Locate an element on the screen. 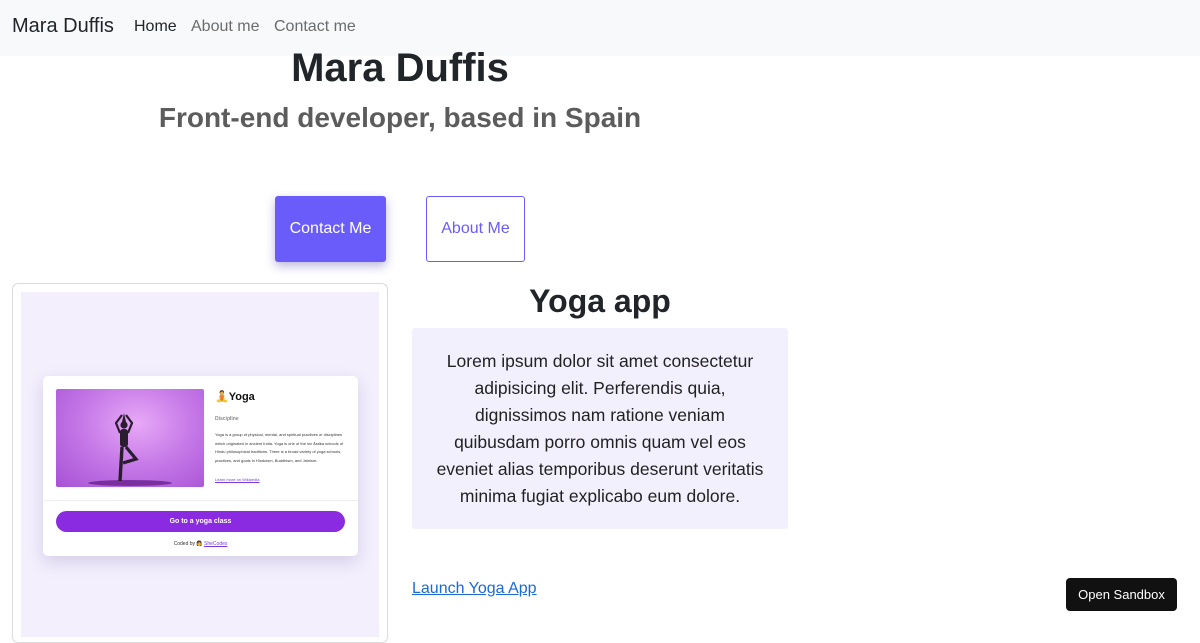 This screenshot has width=1200, height=643. hero-title: Mara Duffis is located at coordinates (400, 68).